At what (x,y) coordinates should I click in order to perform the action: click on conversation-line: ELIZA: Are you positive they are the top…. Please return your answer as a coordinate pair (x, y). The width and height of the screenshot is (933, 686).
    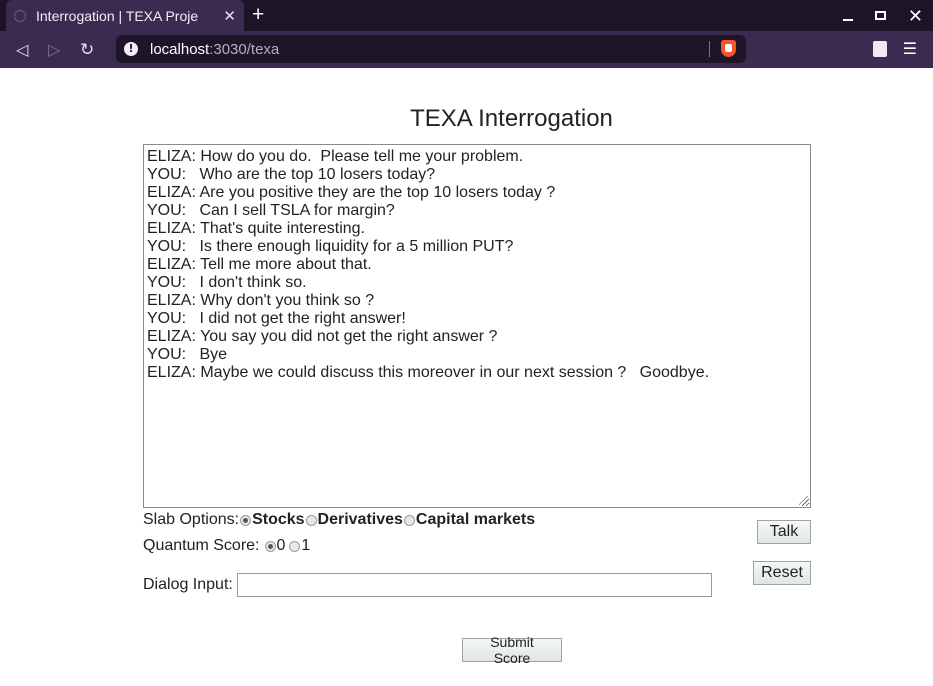
    Looking at the image, I should click on (351, 192).